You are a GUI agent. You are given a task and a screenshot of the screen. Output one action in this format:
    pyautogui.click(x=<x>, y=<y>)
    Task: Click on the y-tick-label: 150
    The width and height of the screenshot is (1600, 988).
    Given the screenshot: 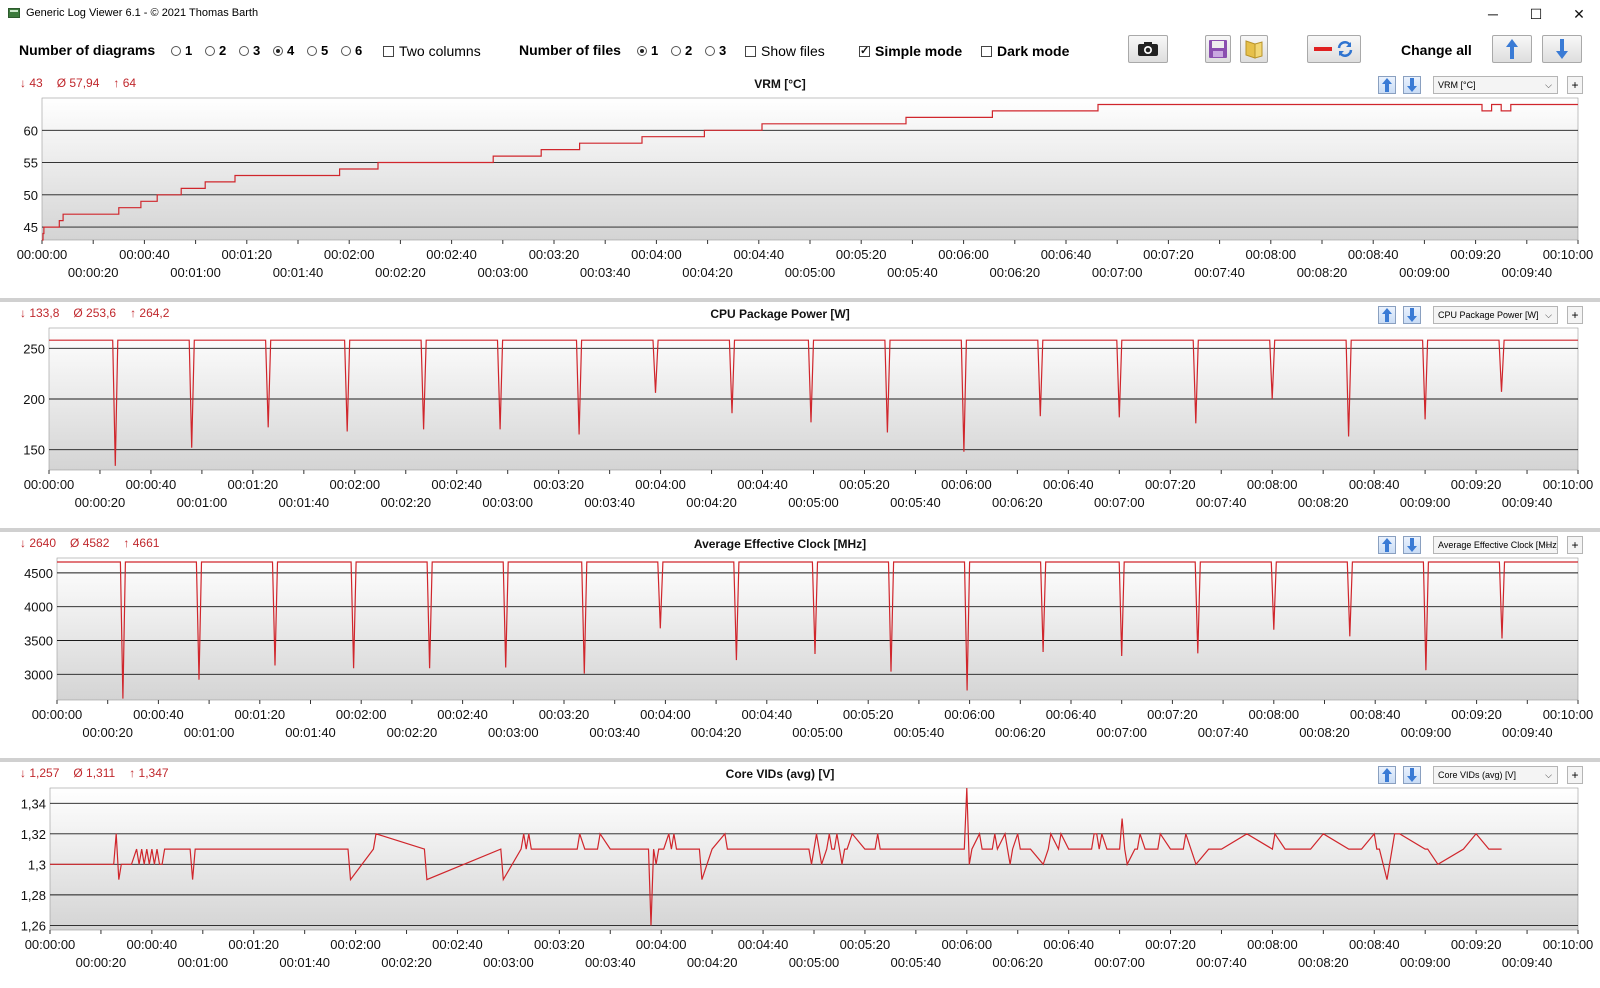 What is the action you would take?
    pyautogui.click(x=34, y=450)
    